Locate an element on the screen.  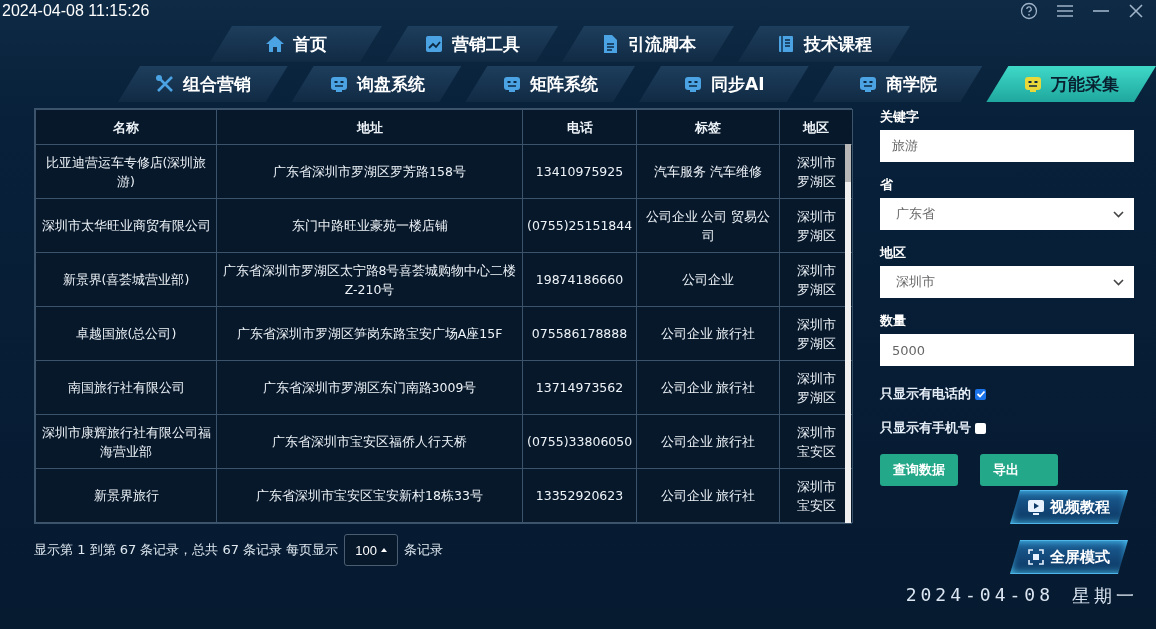
table-cell: 广东省深圳市罗湖区罗芳路158号 is located at coordinates (369, 171).